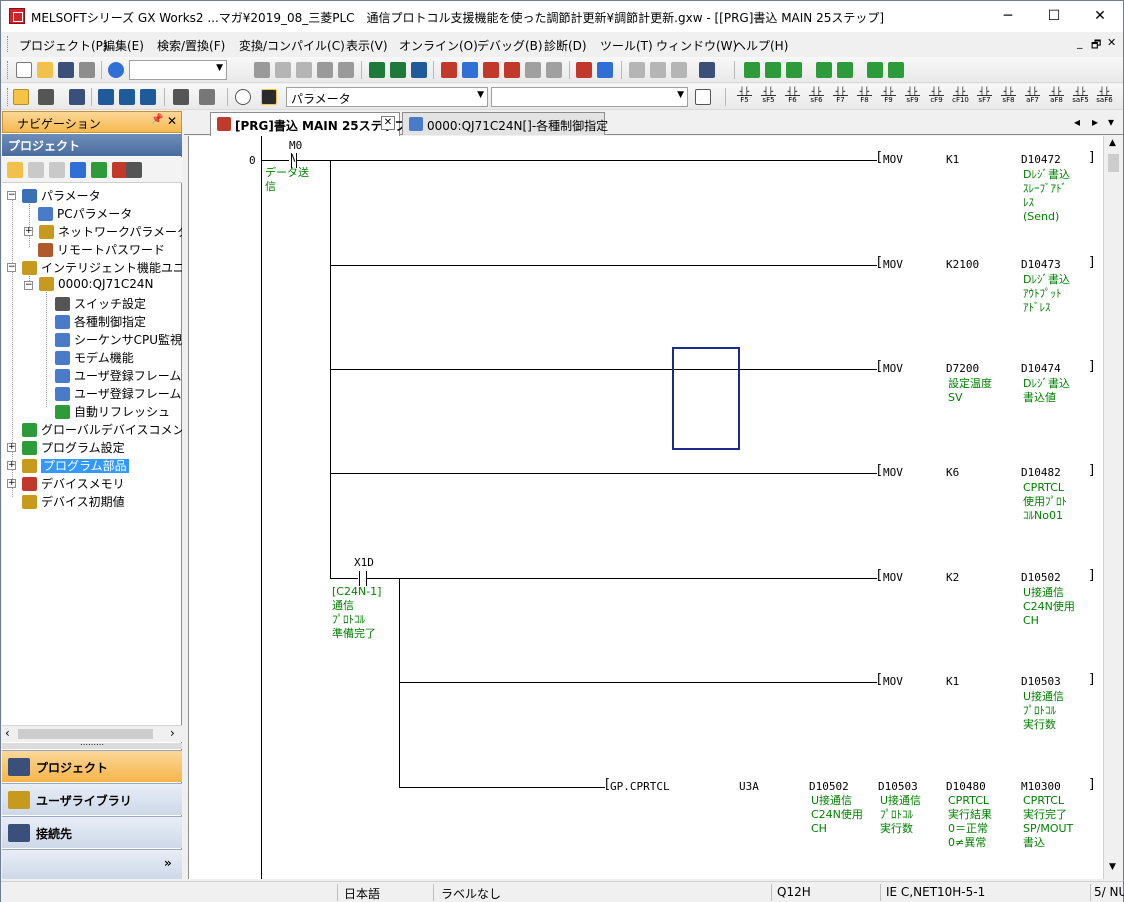 This screenshot has width=1124, height=902. I want to click on ladder-key-saf6: ┤├ saF6, so click(1104, 97).